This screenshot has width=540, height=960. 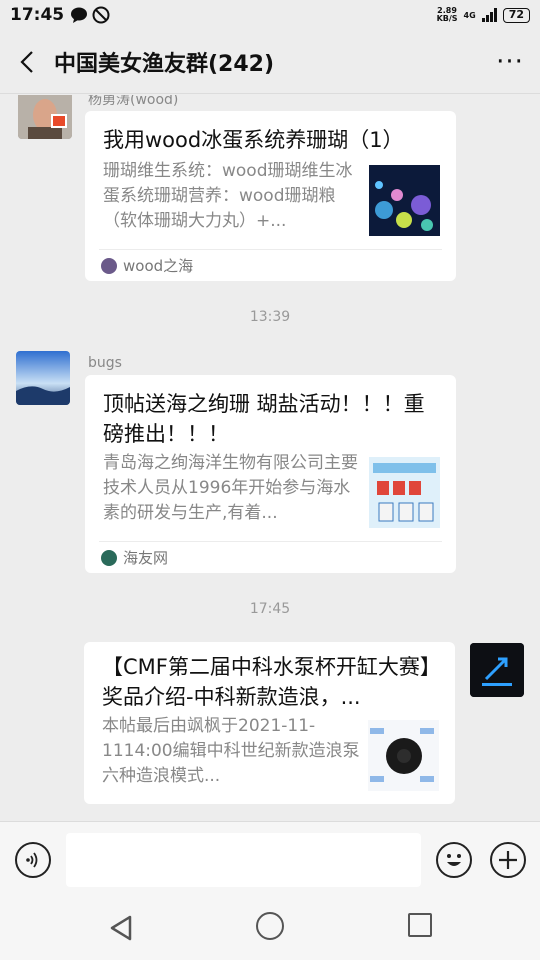 I want to click on nav-back-icon, so click(x=121, y=928).